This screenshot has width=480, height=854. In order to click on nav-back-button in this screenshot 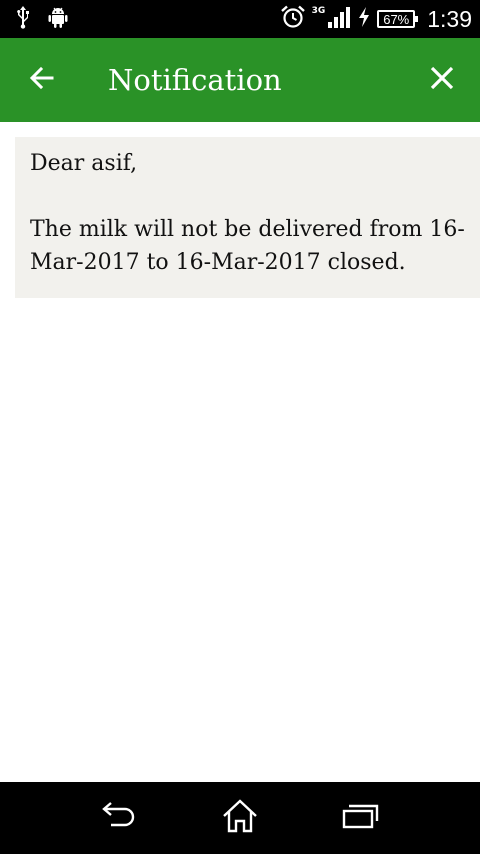, I will do `click(120, 818)`.